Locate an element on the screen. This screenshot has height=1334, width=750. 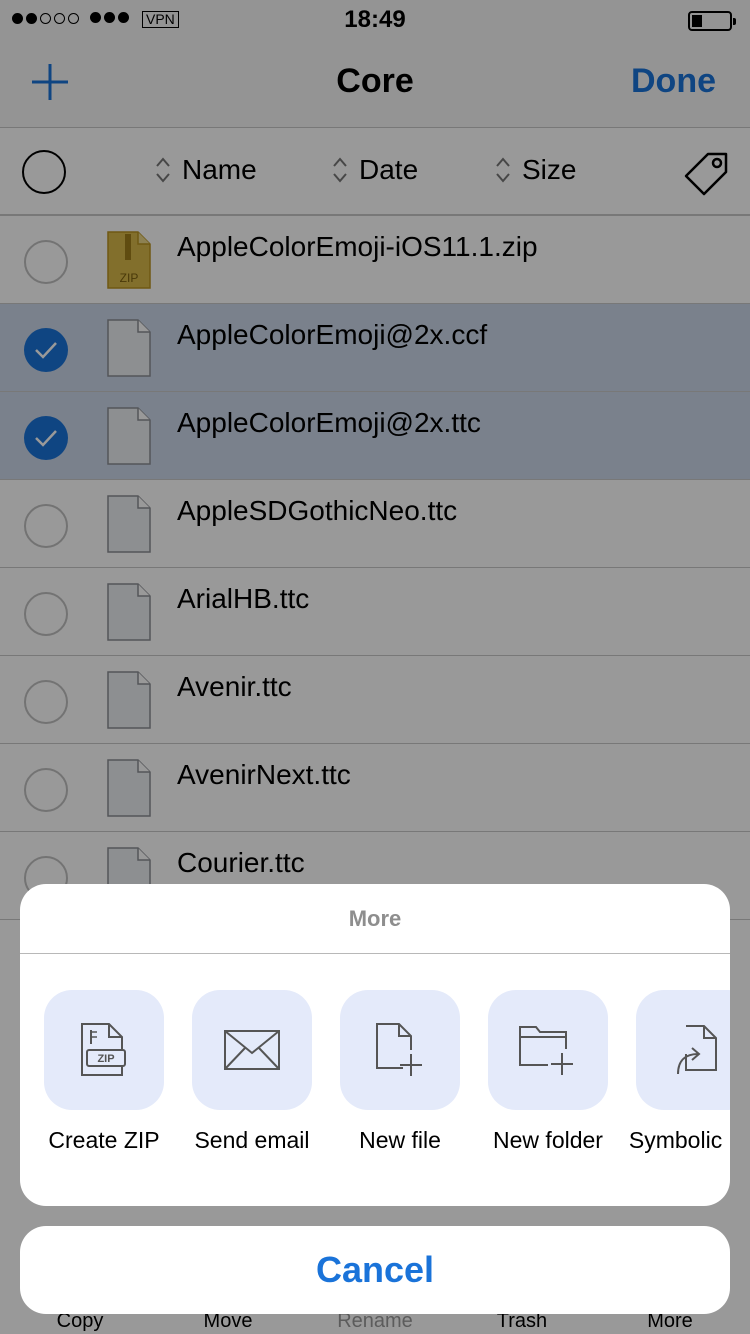
action-label: Send email is located at coordinates (252, 1140).